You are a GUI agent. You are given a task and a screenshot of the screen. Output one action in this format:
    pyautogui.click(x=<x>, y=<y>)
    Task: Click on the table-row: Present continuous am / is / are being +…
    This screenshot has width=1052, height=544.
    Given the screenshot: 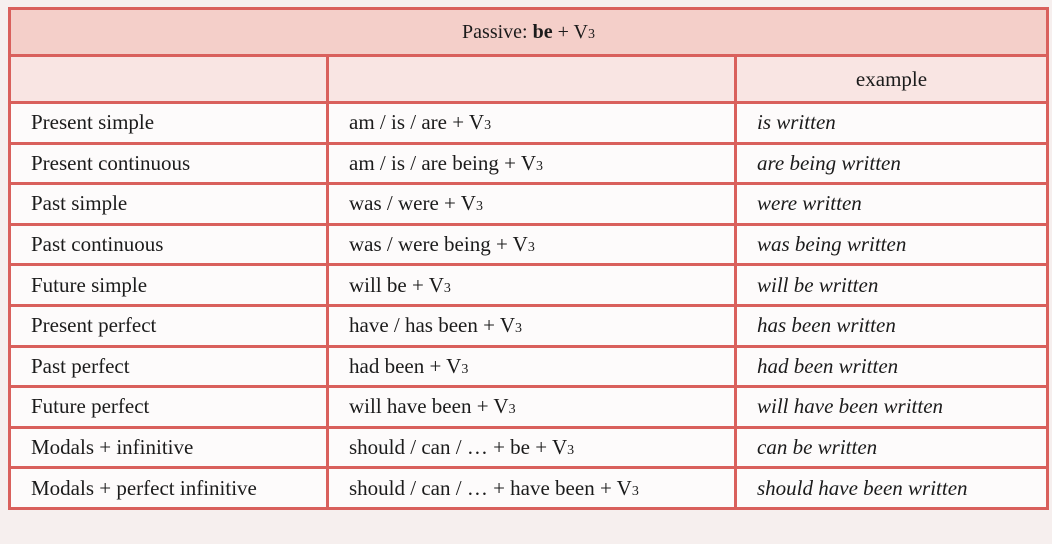 What is the action you would take?
    pyautogui.click(x=528, y=163)
    